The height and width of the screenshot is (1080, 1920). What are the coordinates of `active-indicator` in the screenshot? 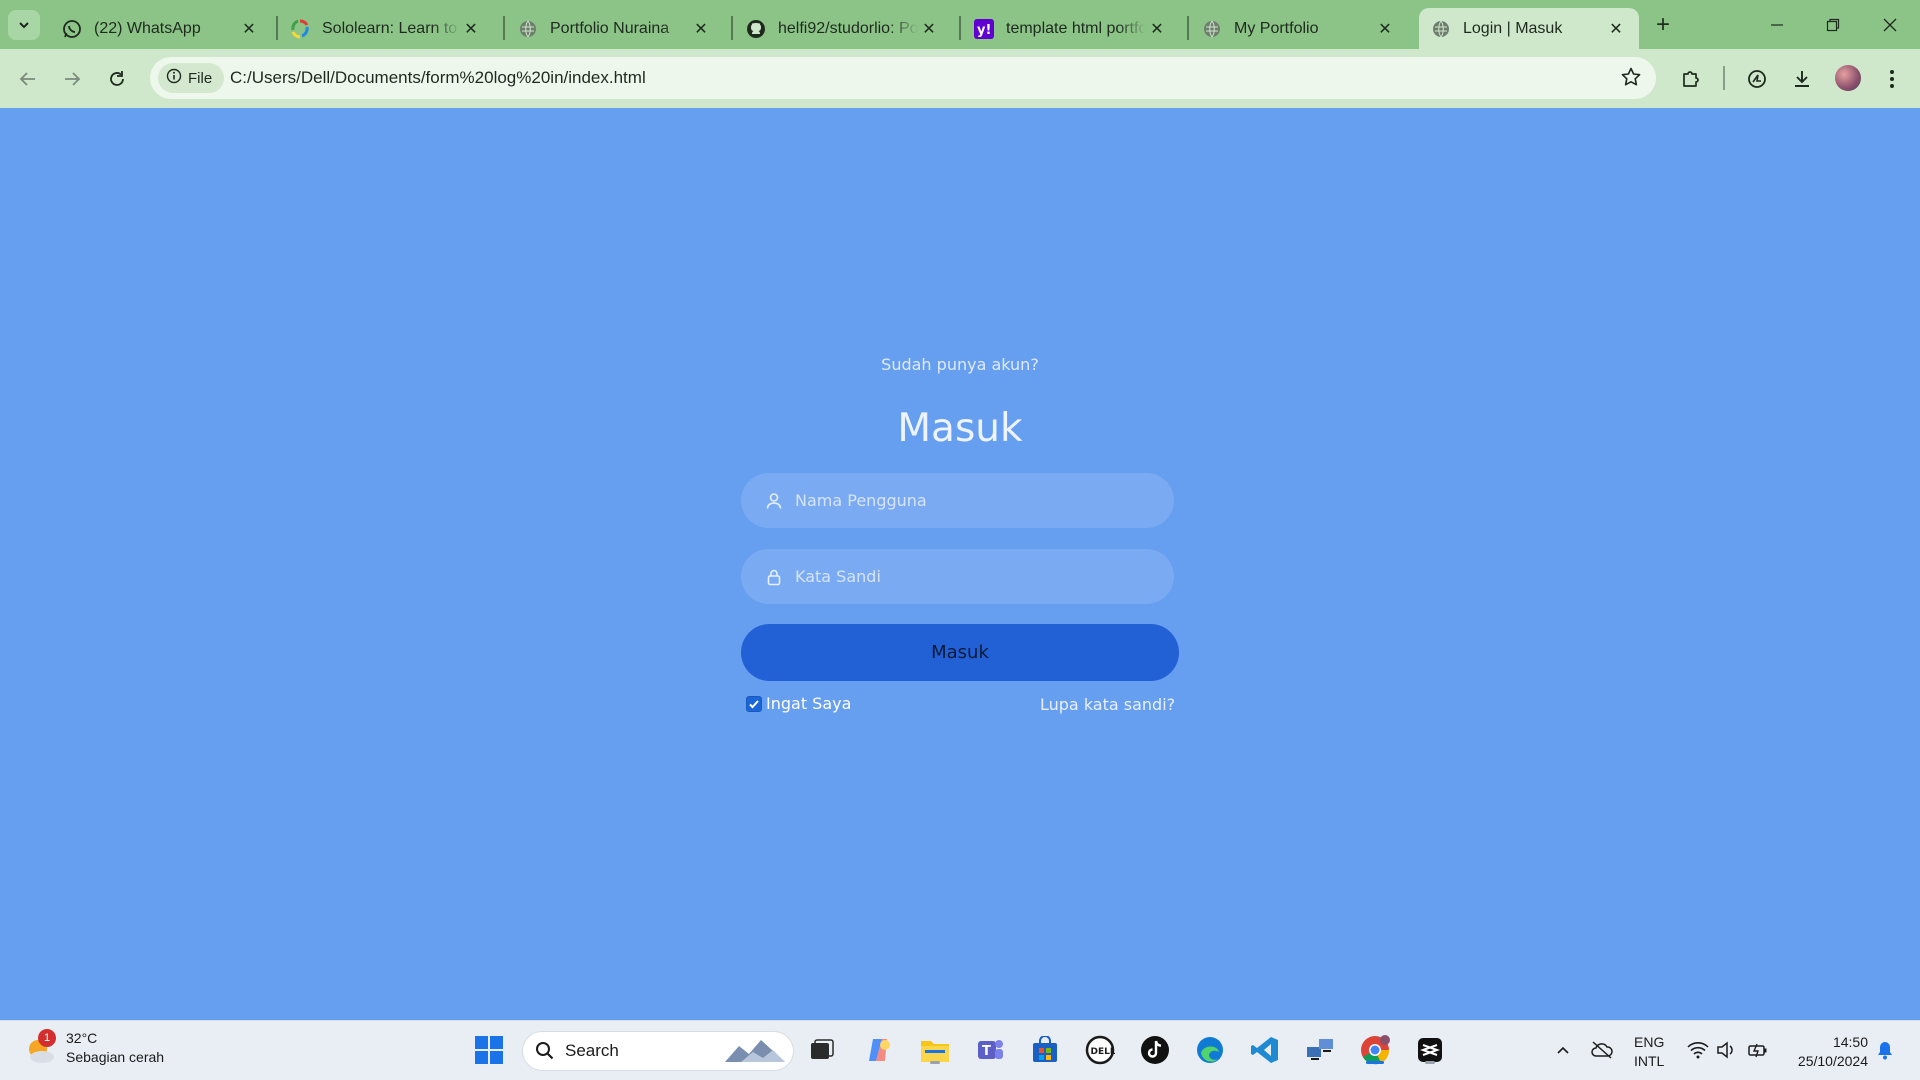 It's located at (1375, 1062).